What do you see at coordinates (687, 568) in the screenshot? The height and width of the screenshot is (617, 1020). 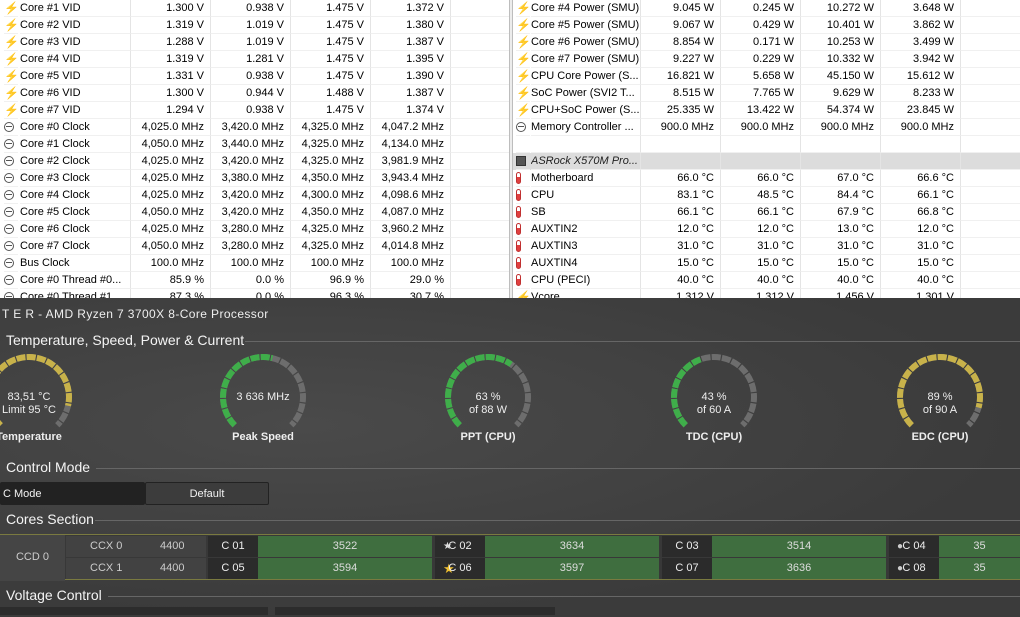 I see `core-name: C 07` at bounding box center [687, 568].